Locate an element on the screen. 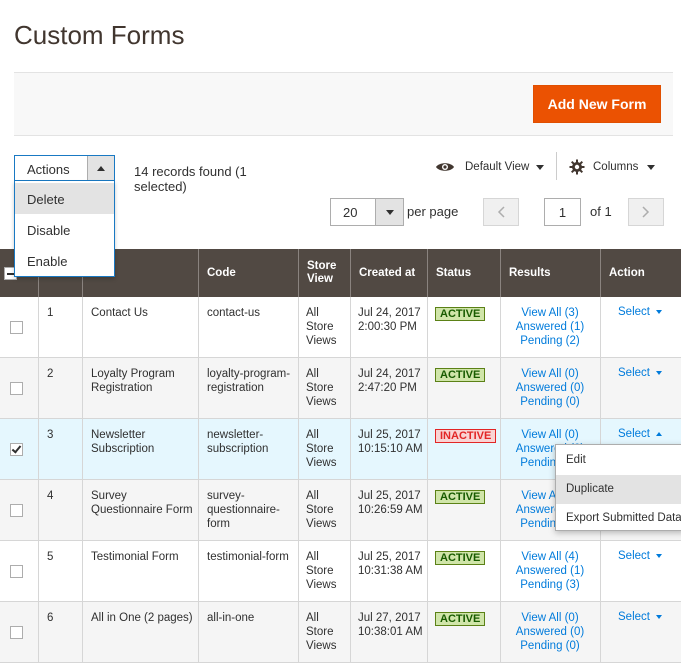 Image resolution: width=681 pixels, height=663 pixels. mass-actions-menu: Delete Disable Enable is located at coordinates (64, 229).